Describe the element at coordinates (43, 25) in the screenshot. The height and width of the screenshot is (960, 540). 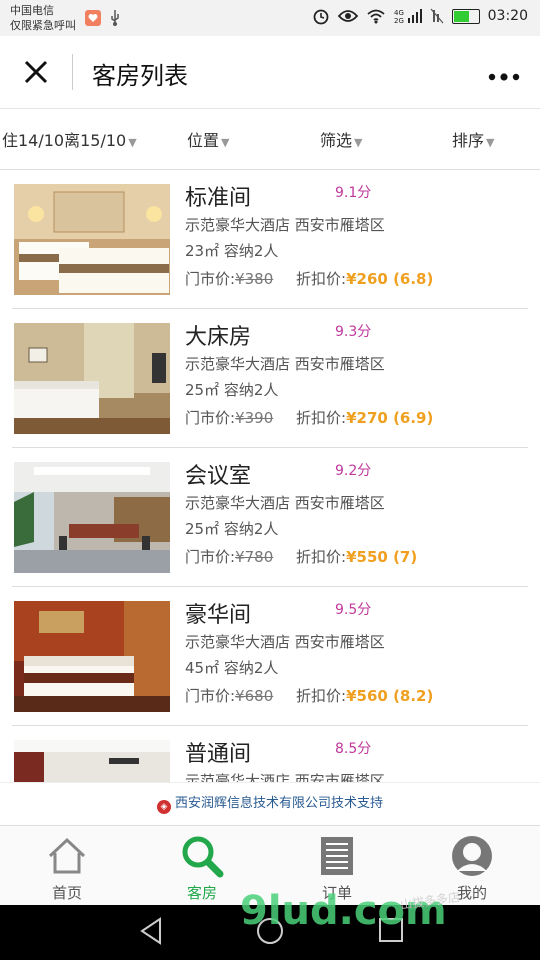
I see `emergency-only-text: 仅限紧急呼叫` at that location.